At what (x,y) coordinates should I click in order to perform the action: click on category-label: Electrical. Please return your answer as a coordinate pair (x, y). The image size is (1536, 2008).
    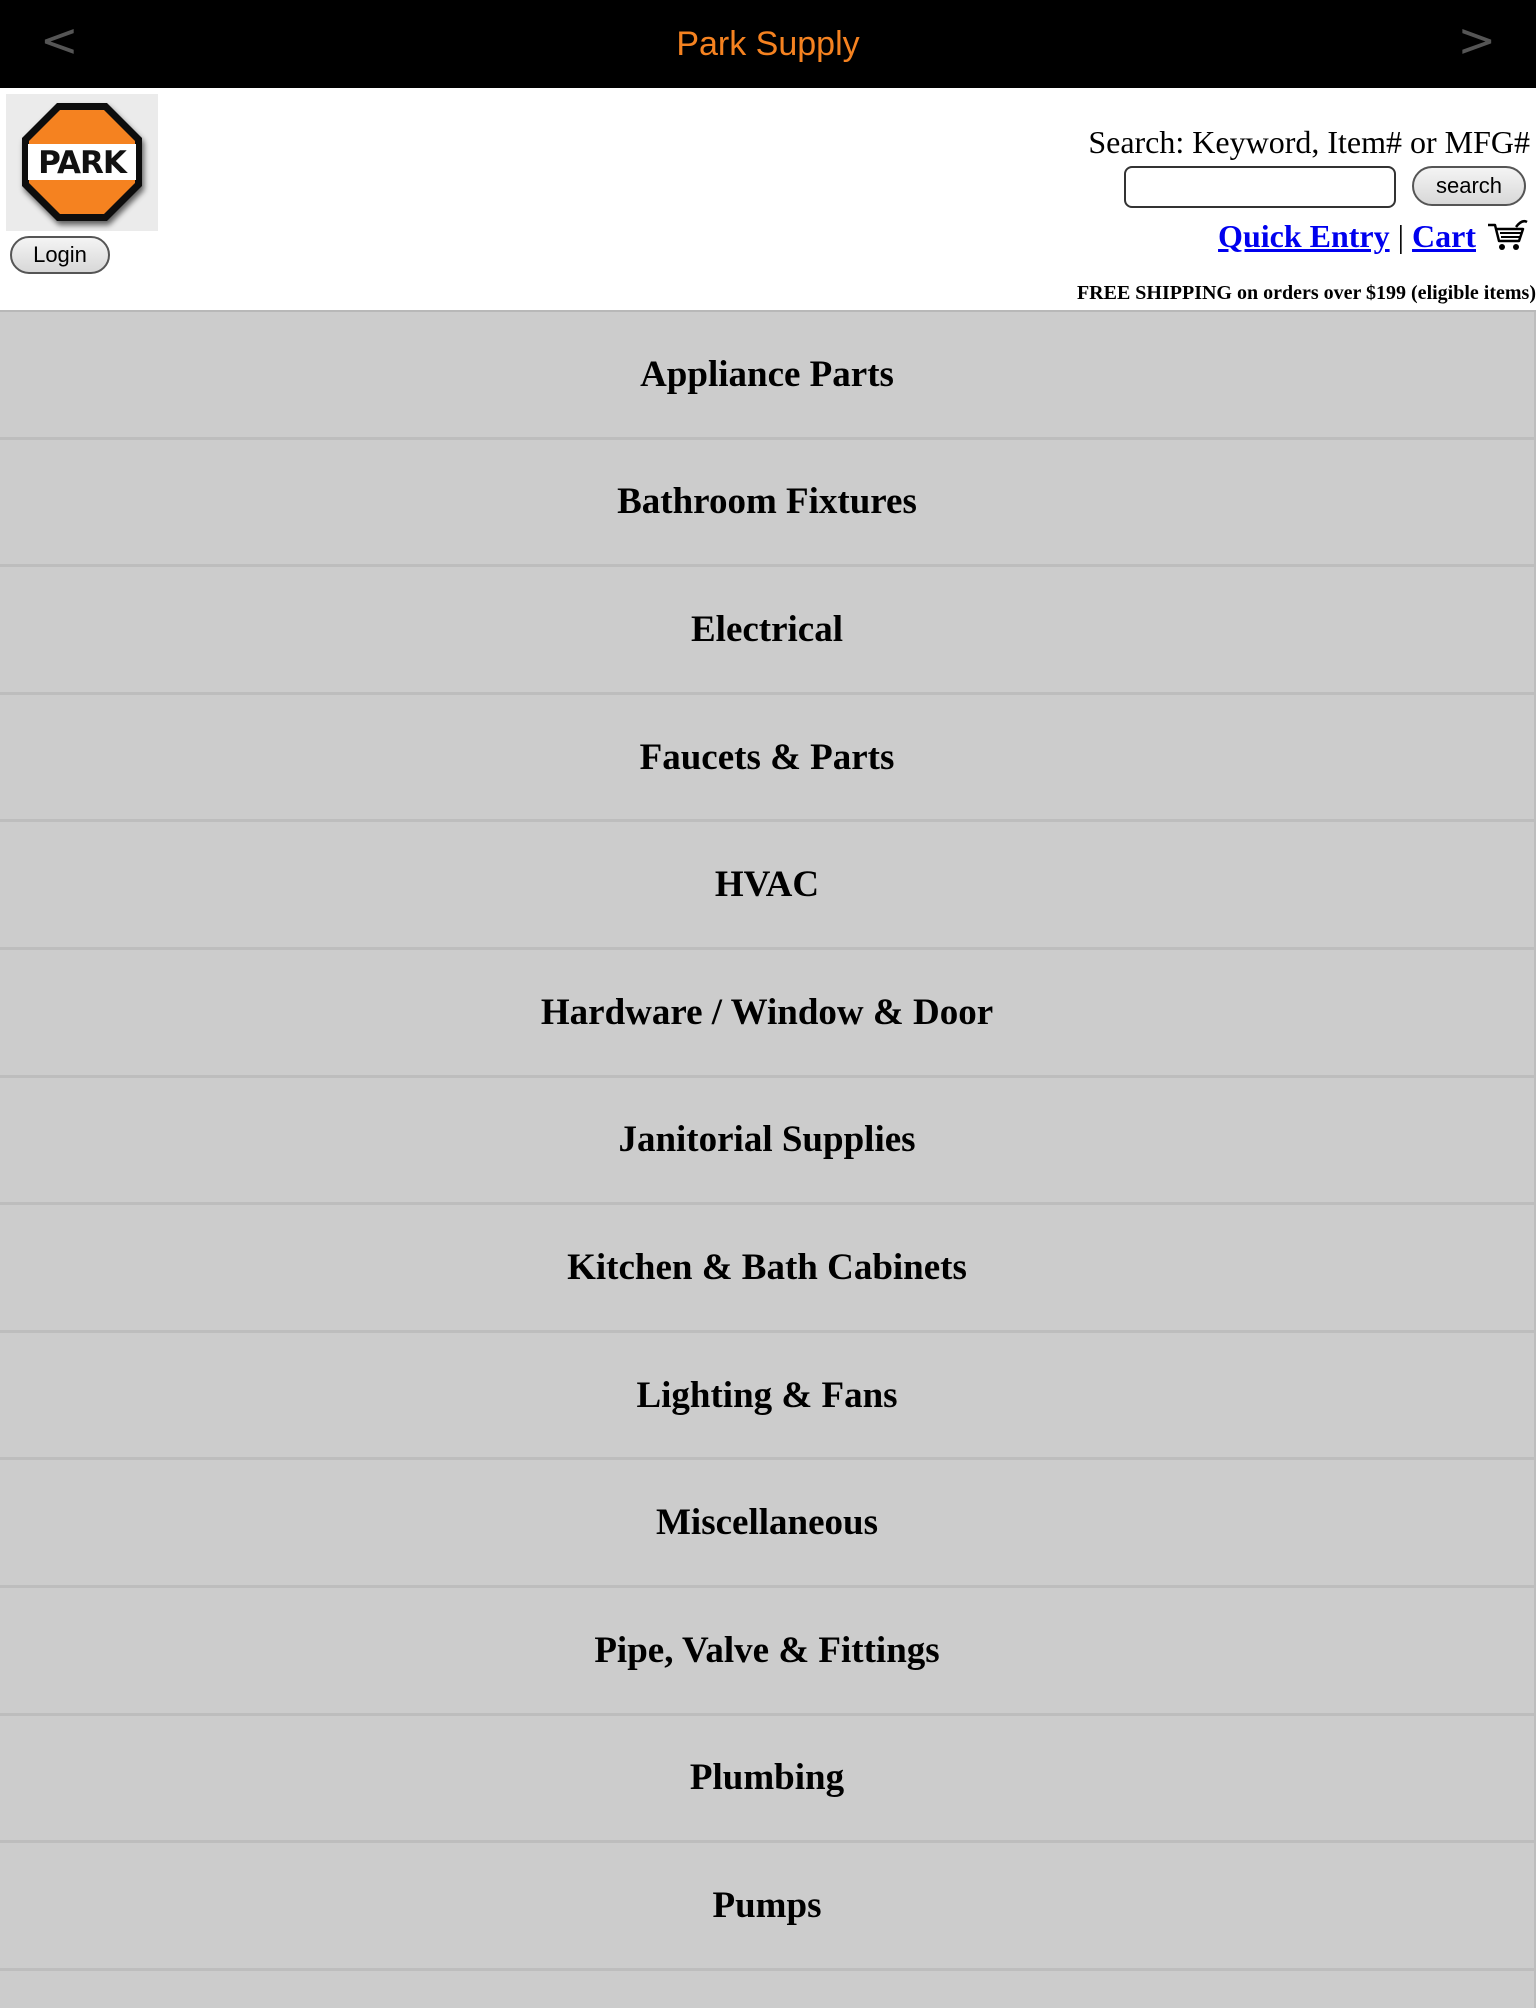
    Looking at the image, I should click on (767, 629).